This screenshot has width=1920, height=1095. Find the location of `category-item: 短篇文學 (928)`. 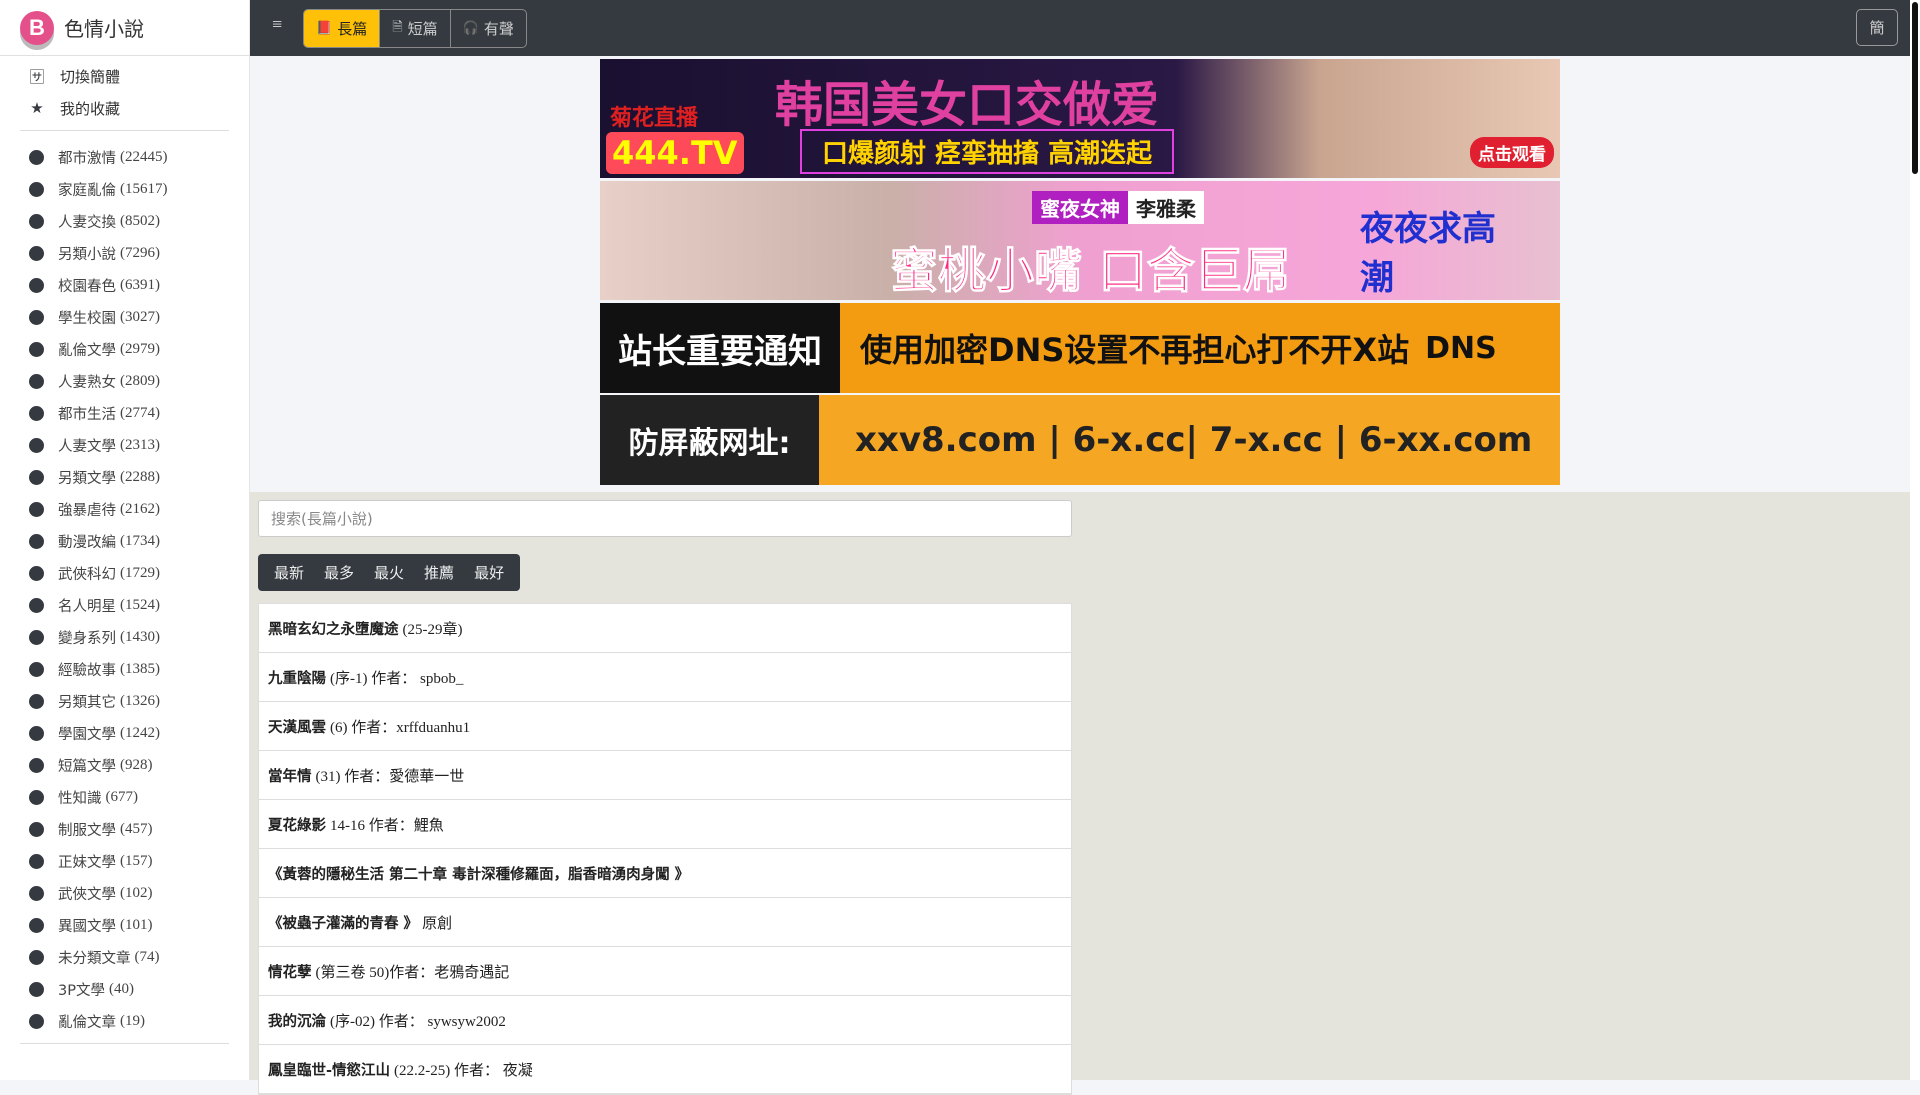

category-item: 短篇文學 (928) is located at coordinates (124, 765).